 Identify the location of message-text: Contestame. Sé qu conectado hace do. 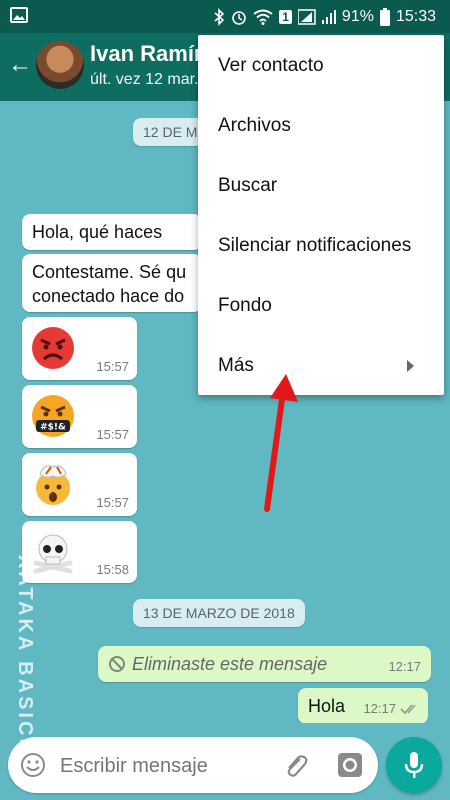
(109, 284).